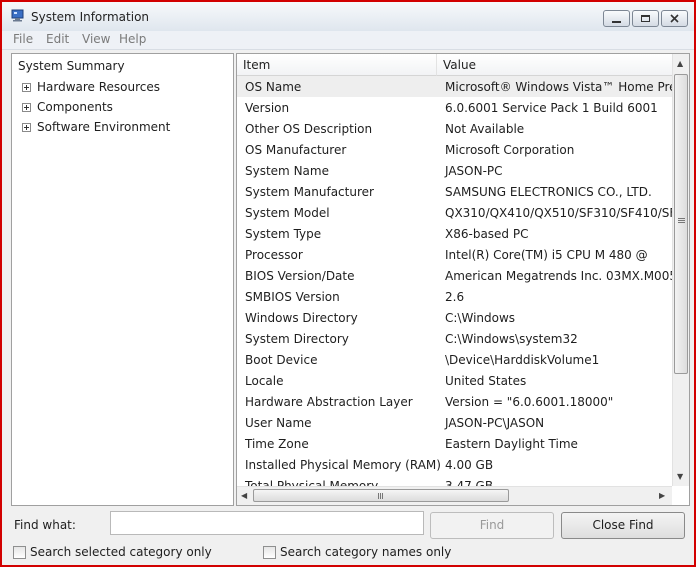 This screenshot has width=696, height=567. I want to click on cell-value: 3.47 GB, so click(469, 482).